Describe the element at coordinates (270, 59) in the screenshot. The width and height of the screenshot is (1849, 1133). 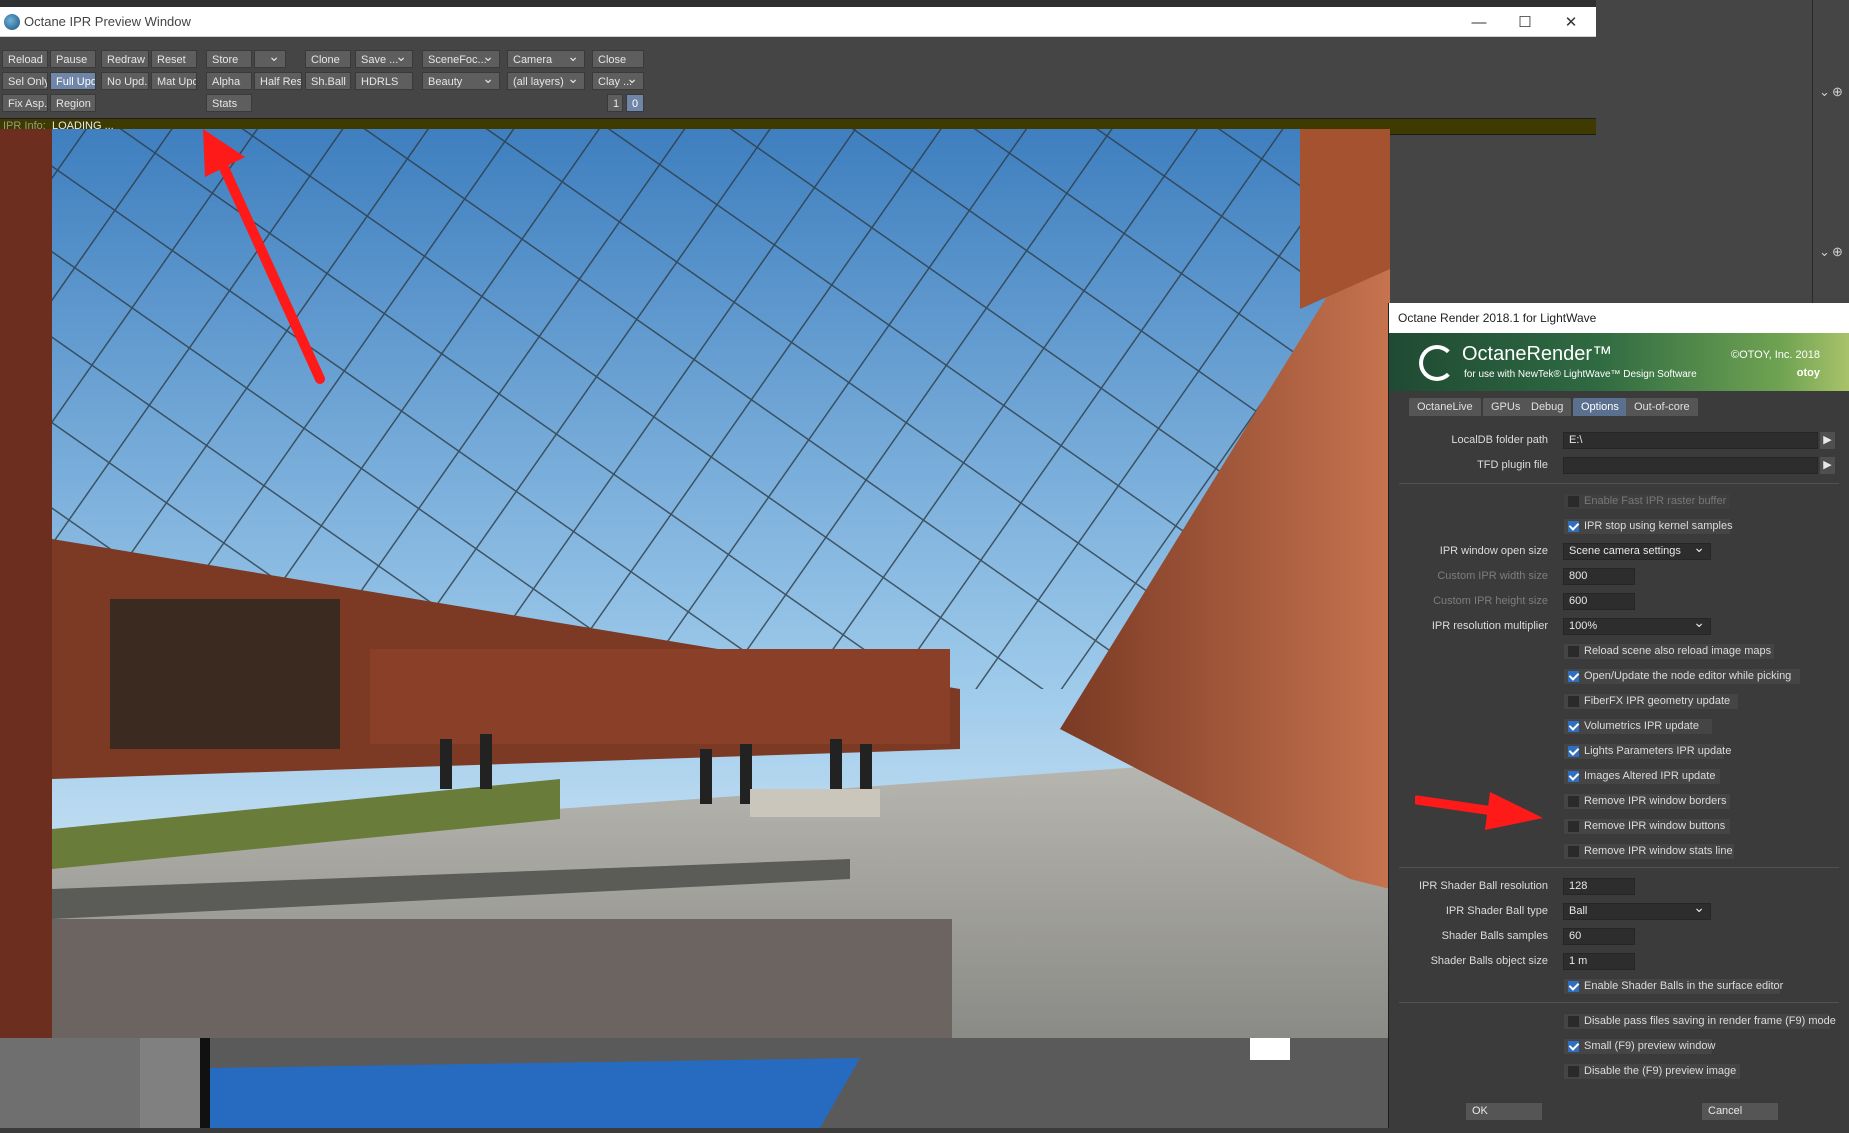
I see `store-slot-dropdown` at that location.